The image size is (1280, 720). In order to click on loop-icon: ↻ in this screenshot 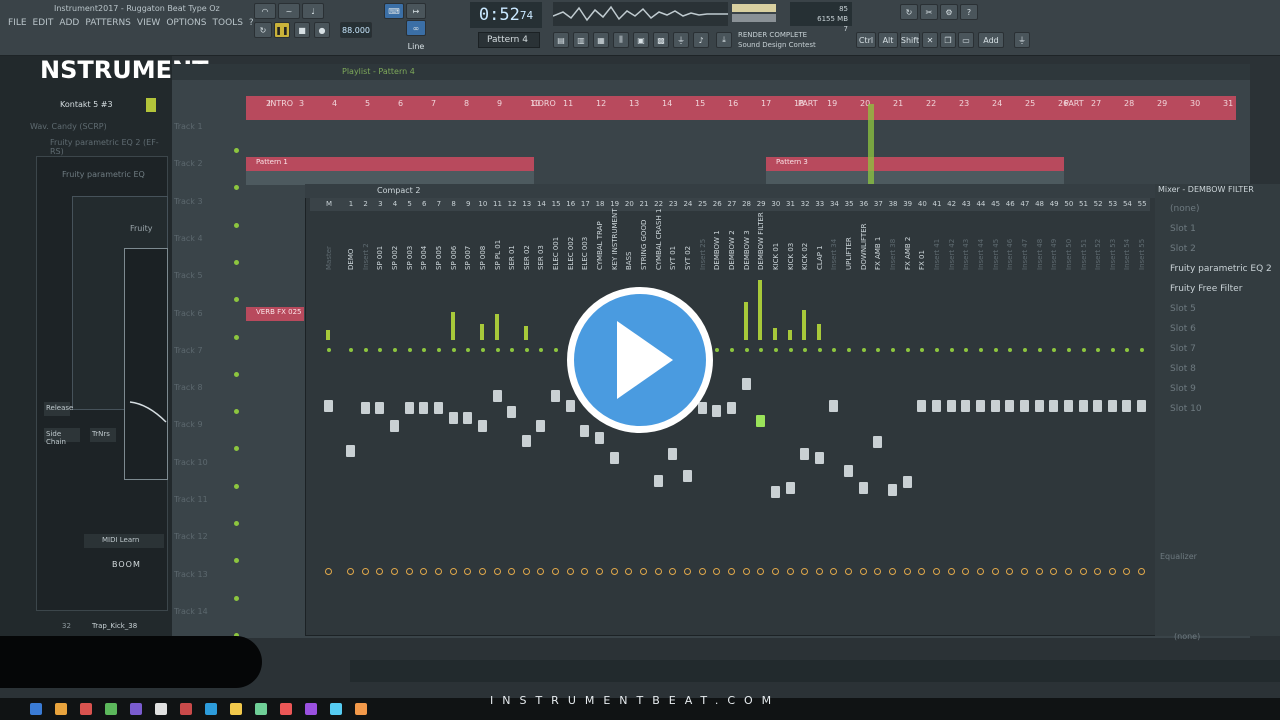, I will do `click(263, 30)`.